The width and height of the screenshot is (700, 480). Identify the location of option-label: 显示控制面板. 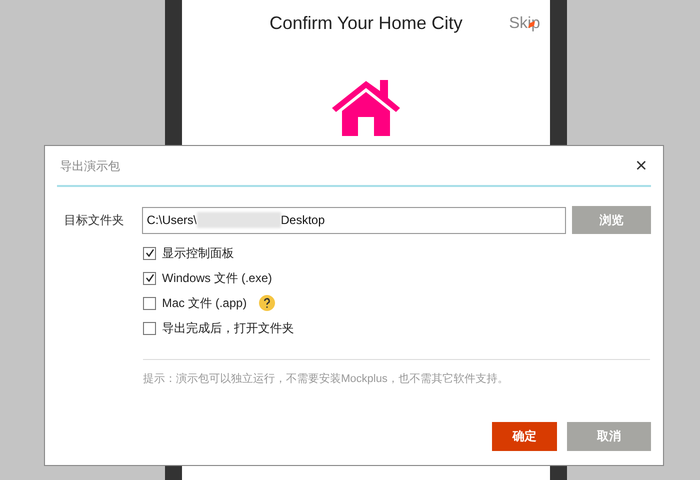
(198, 253).